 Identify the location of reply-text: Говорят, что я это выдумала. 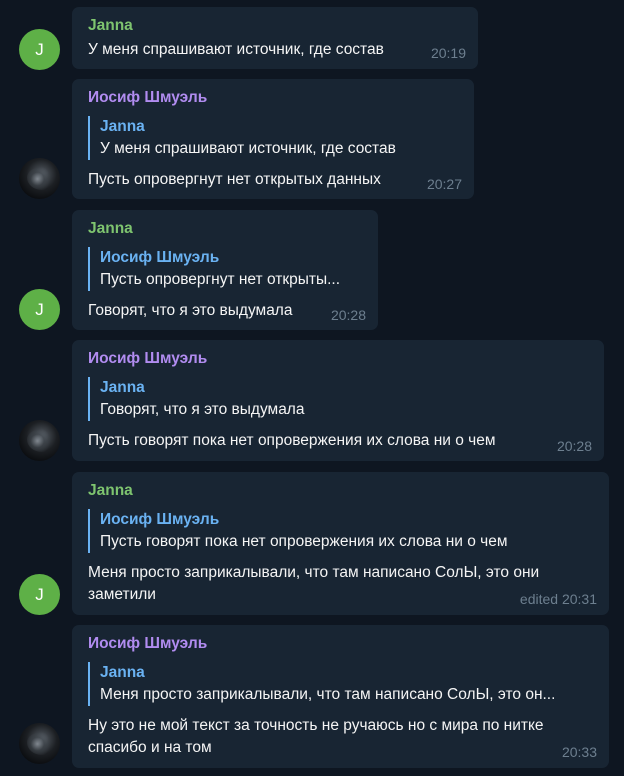
(202, 409).